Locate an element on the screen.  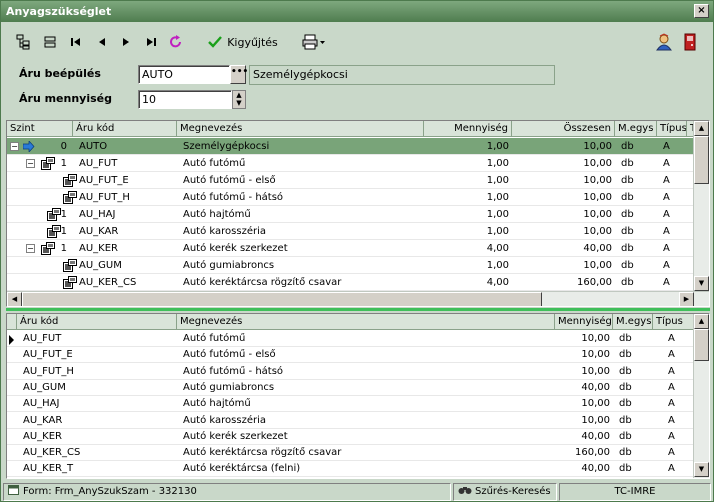
quantity-spinner: ▲ ▼ is located at coordinates (239, 99).